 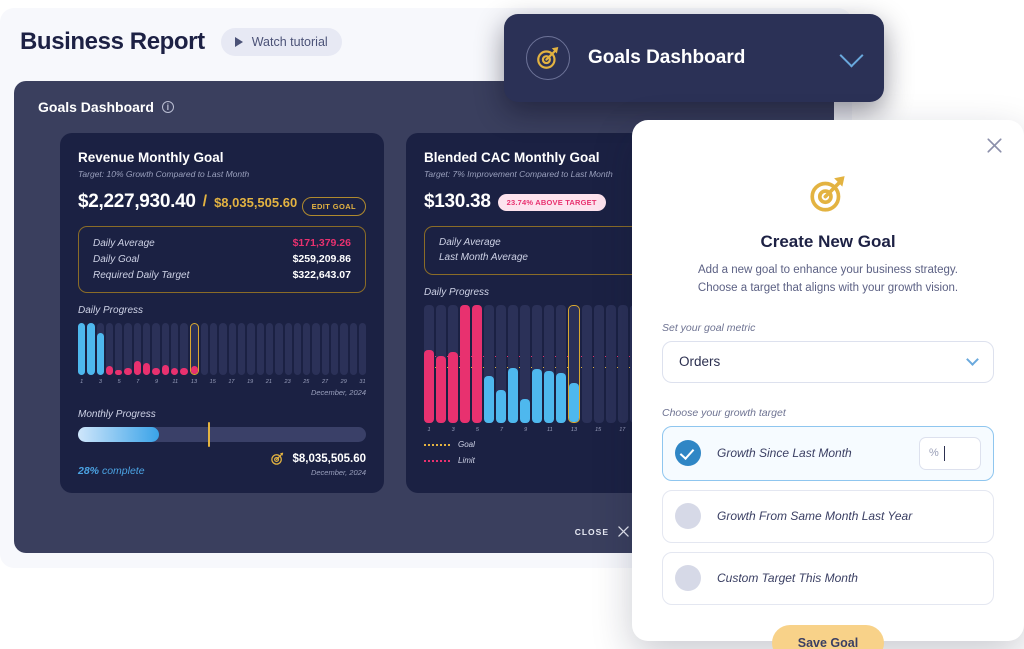 What do you see at coordinates (209, 434) in the screenshot?
I see `monthly-progress-marker` at bounding box center [209, 434].